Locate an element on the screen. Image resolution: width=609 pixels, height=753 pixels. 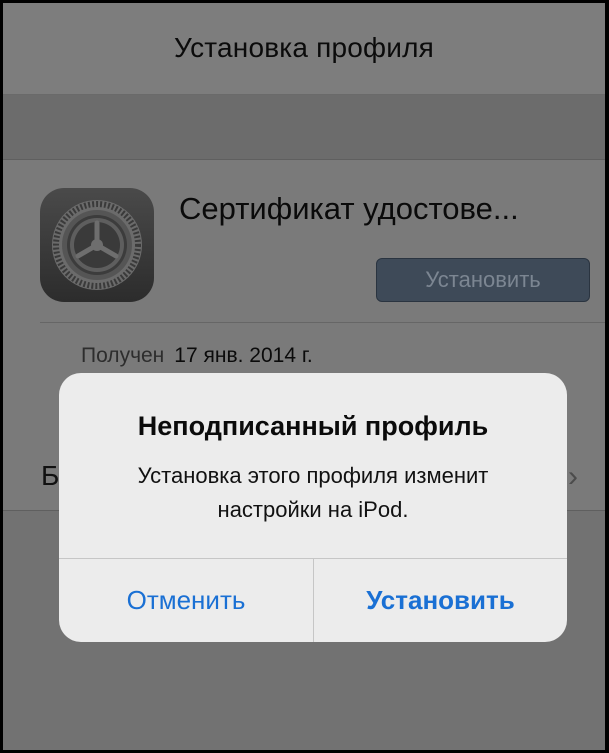
chevron-right-icon: › is located at coordinates (573, 476).